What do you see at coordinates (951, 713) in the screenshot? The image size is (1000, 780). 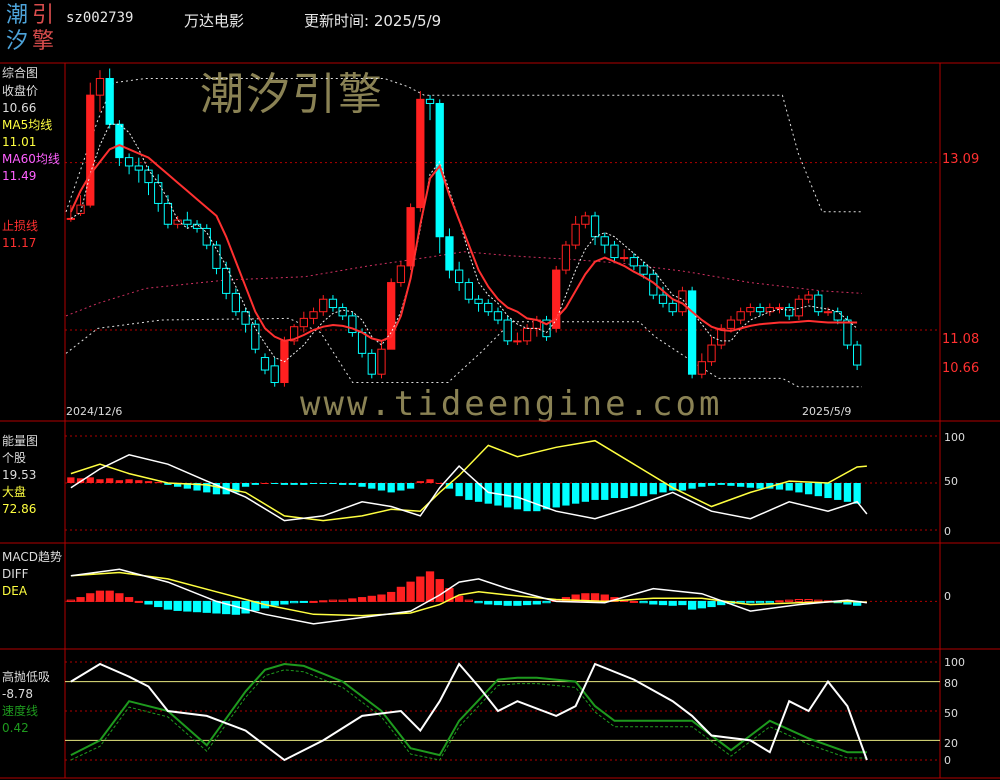 I see `hs-tick: 50` at bounding box center [951, 713].